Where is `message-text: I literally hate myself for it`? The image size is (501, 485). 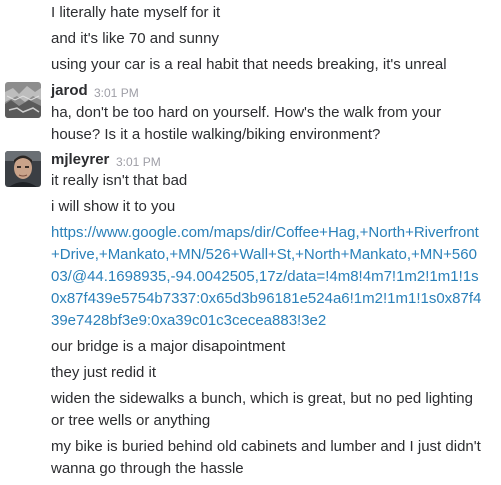 message-text: I literally hate myself for it is located at coordinates (136, 12).